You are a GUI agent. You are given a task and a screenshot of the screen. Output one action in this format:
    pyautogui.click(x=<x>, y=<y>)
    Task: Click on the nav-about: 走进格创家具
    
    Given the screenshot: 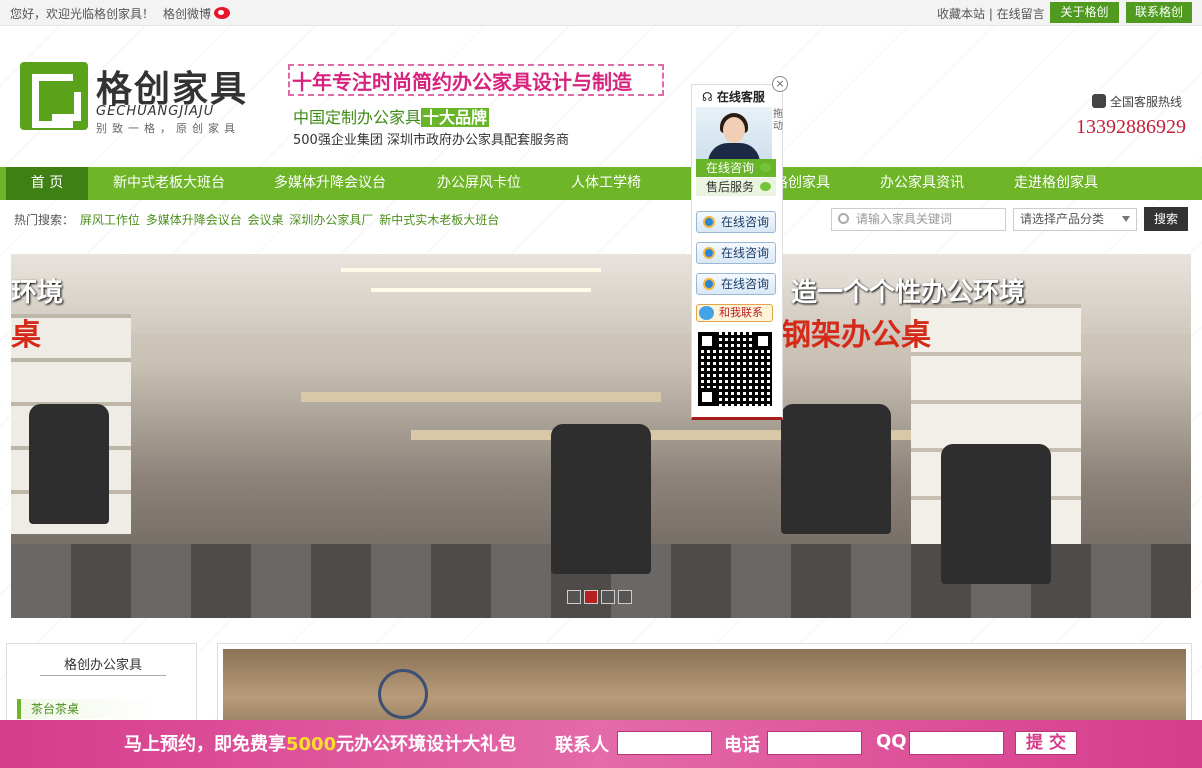 What is the action you would take?
    pyautogui.click(x=1056, y=183)
    